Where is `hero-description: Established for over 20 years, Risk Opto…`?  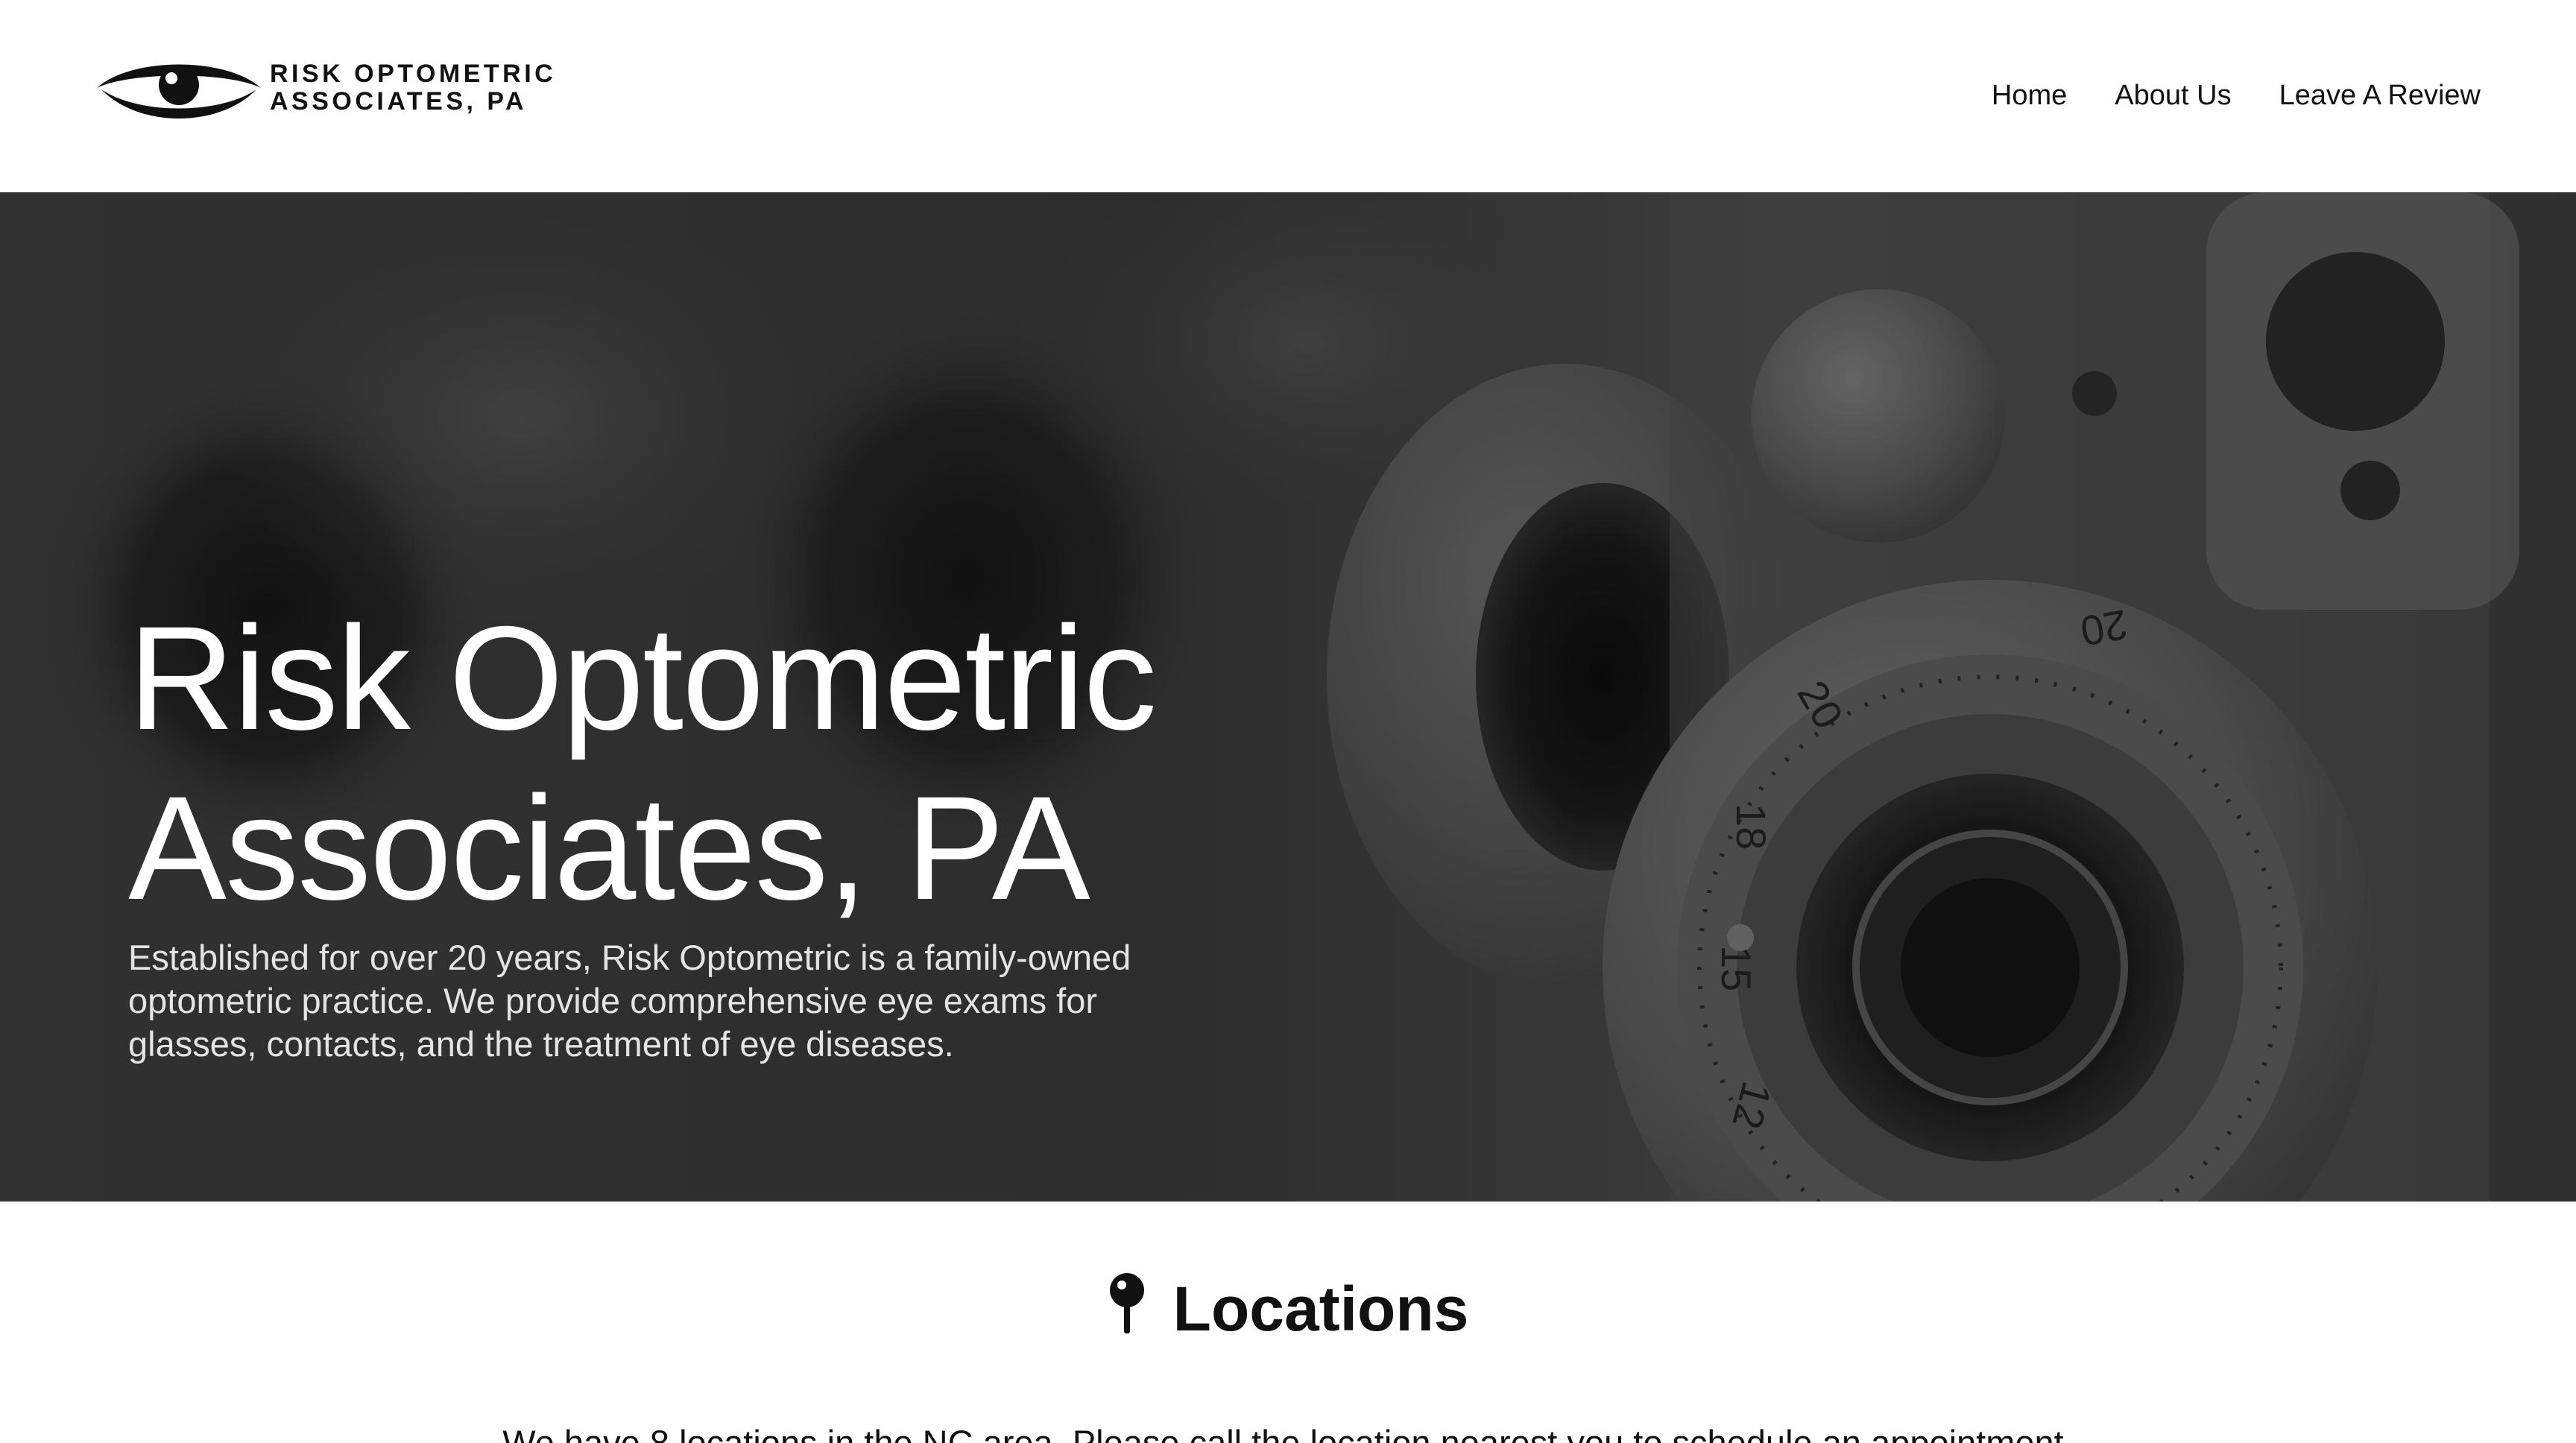
hero-description: Established for over 20 years, Risk Opto… is located at coordinates (629, 1001).